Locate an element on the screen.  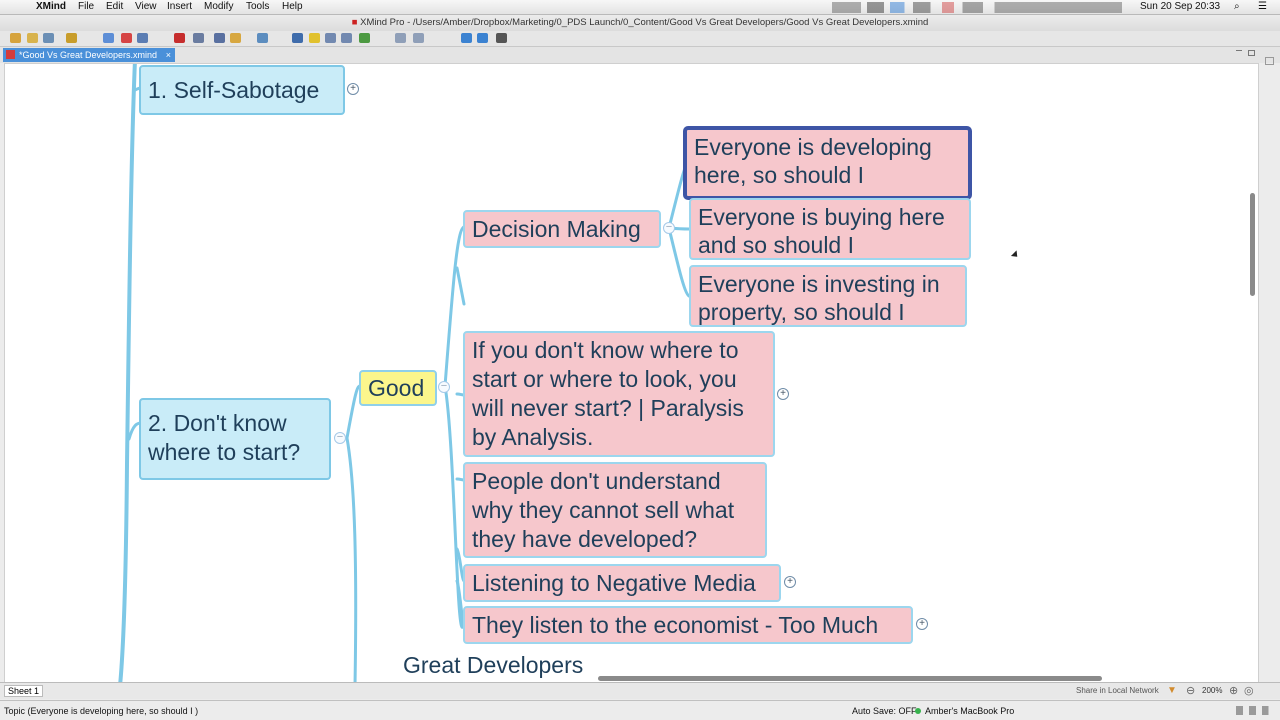
menu-modify: Modify is located at coordinates (218, 6).